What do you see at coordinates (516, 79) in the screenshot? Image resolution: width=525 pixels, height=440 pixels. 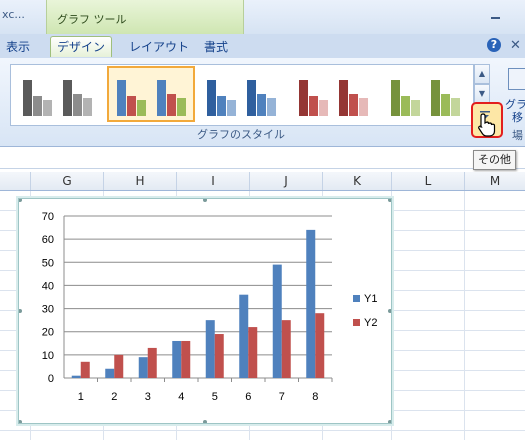 I see `move-chart-icon` at bounding box center [516, 79].